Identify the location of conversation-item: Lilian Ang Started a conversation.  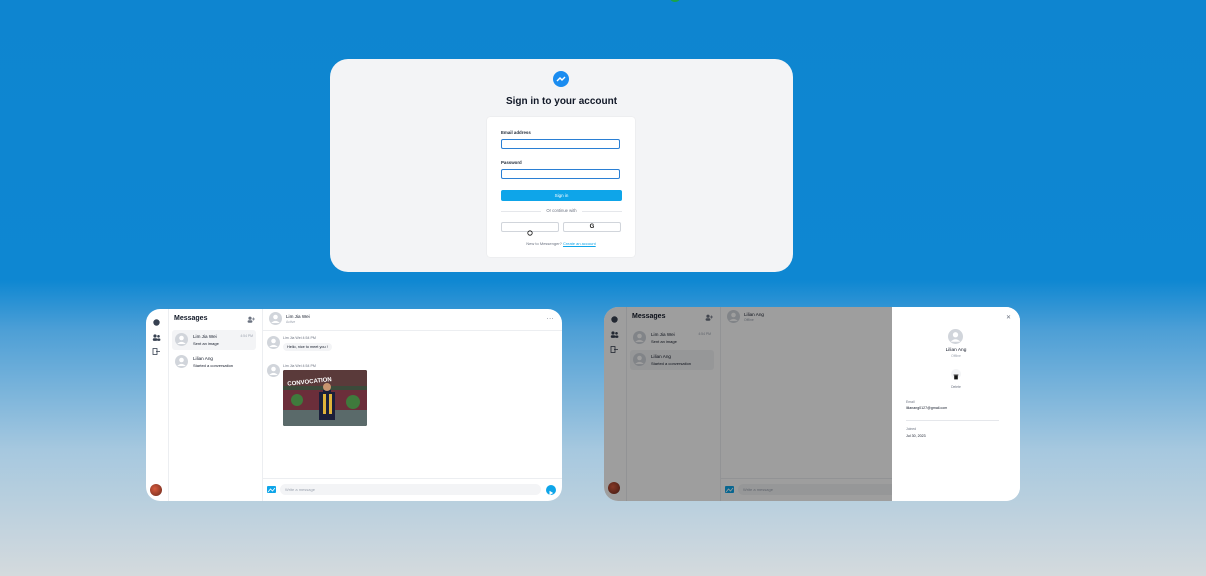
(214, 362).